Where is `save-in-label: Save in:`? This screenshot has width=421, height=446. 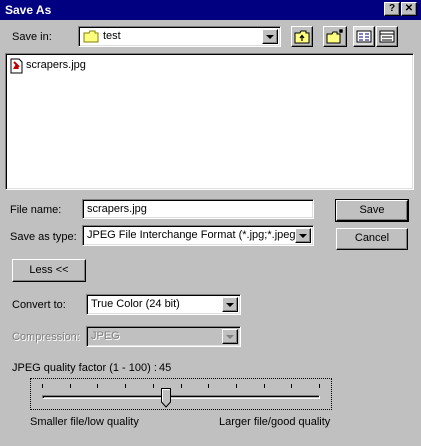
save-in-label: Save in: is located at coordinates (32, 37).